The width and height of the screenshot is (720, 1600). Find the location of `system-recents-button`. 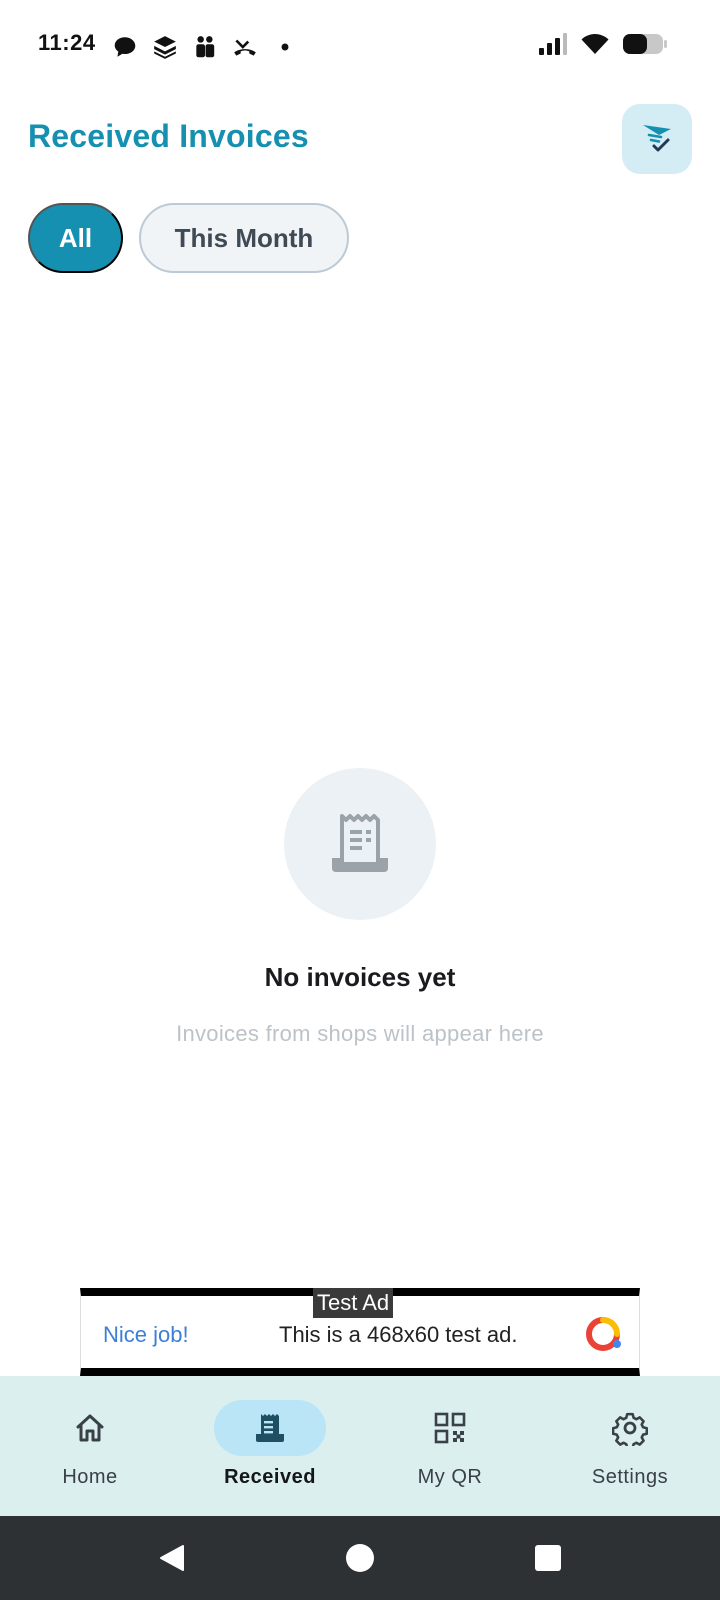

system-recents-button is located at coordinates (548, 1558).